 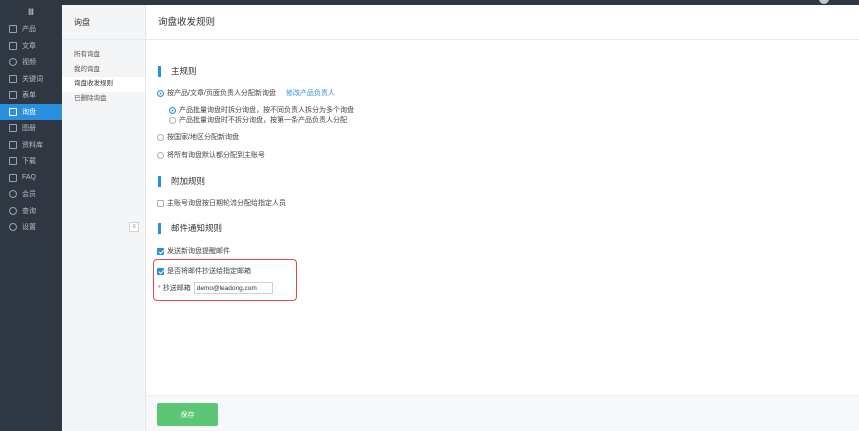 I want to click on nav-item-members: 会员, so click(x=31, y=194).